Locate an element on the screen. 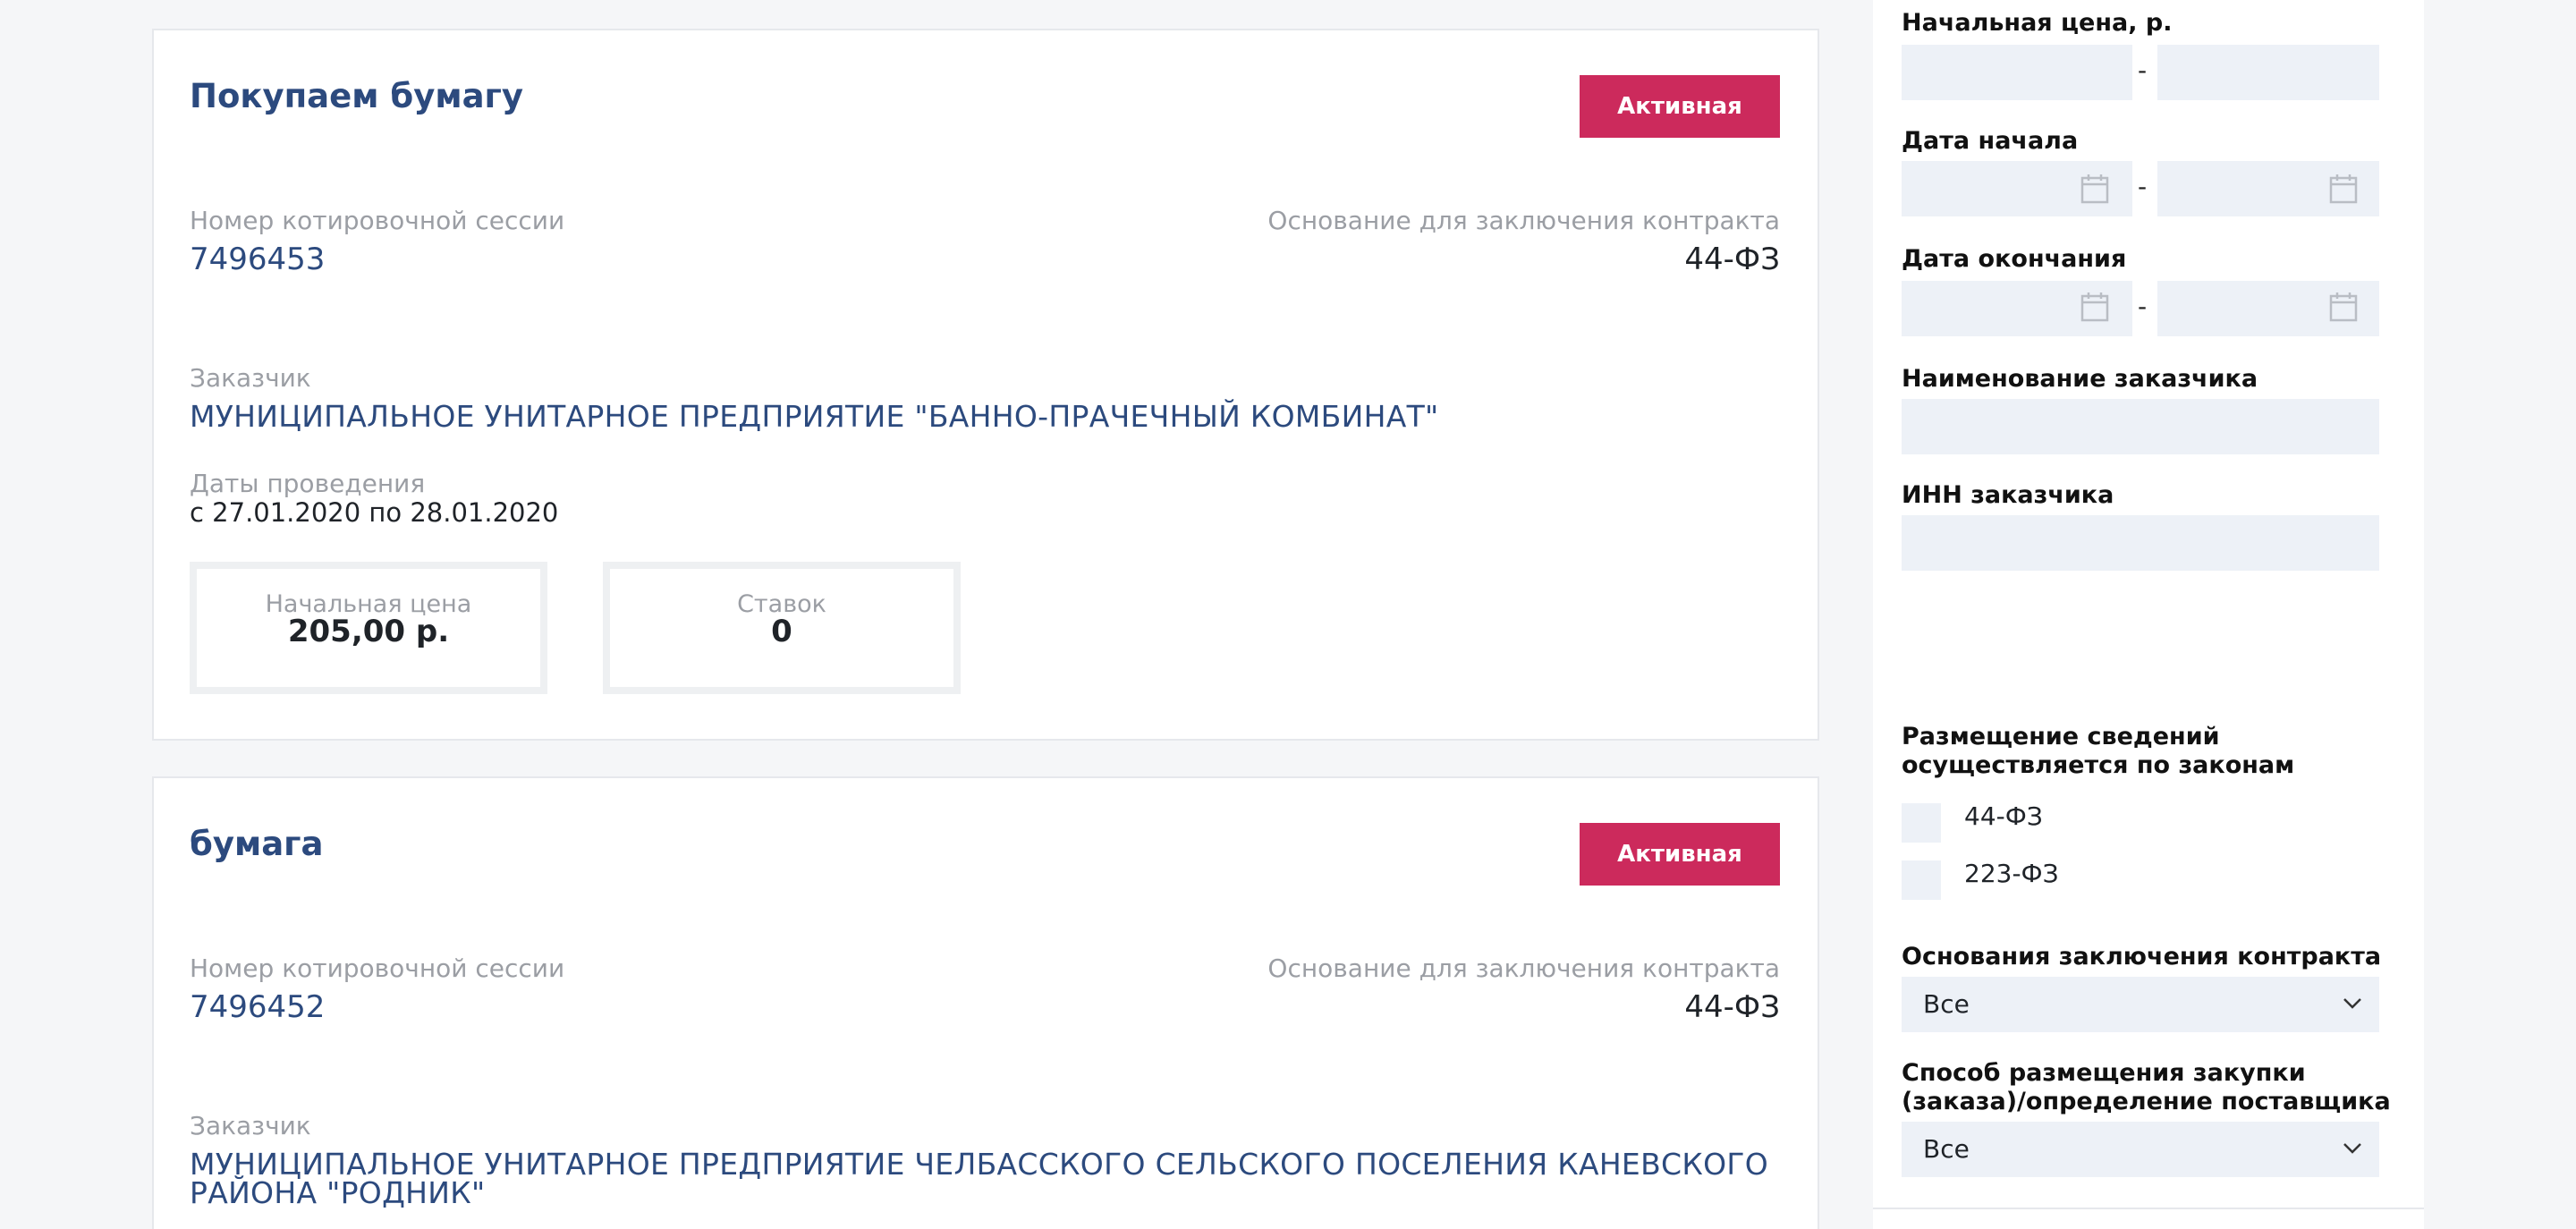 This screenshot has width=2576, height=1229. filter-customer-name-label: Наименование заказчика is located at coordinates (2080, 379).